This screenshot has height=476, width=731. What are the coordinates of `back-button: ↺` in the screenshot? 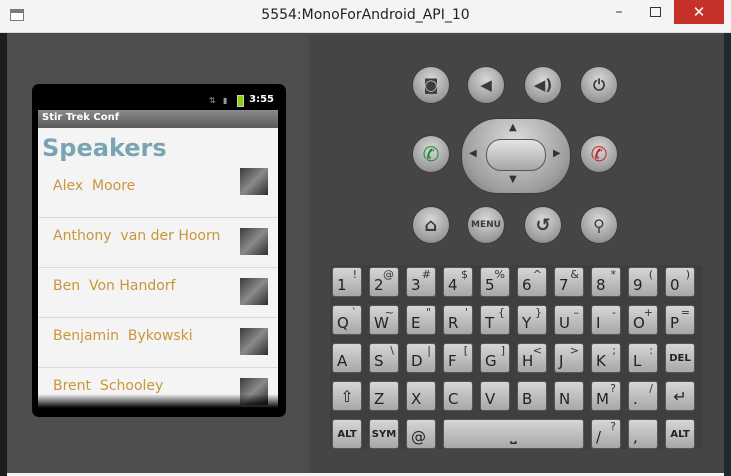 It's located at (543, 225).